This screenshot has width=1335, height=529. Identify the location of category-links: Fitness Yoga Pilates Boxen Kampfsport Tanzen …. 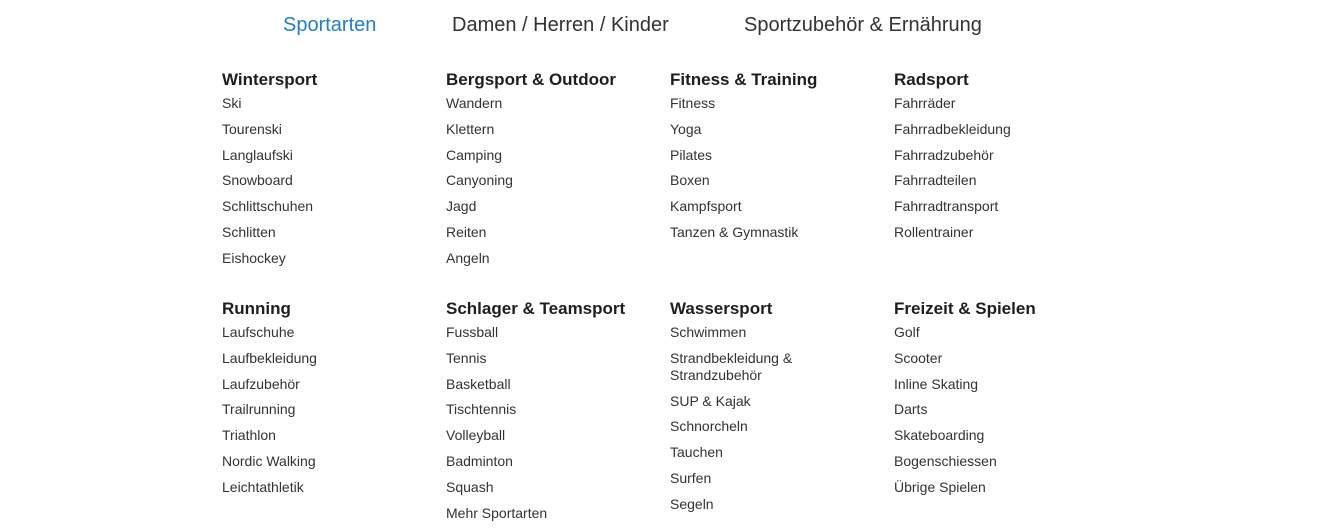
(775, 168).